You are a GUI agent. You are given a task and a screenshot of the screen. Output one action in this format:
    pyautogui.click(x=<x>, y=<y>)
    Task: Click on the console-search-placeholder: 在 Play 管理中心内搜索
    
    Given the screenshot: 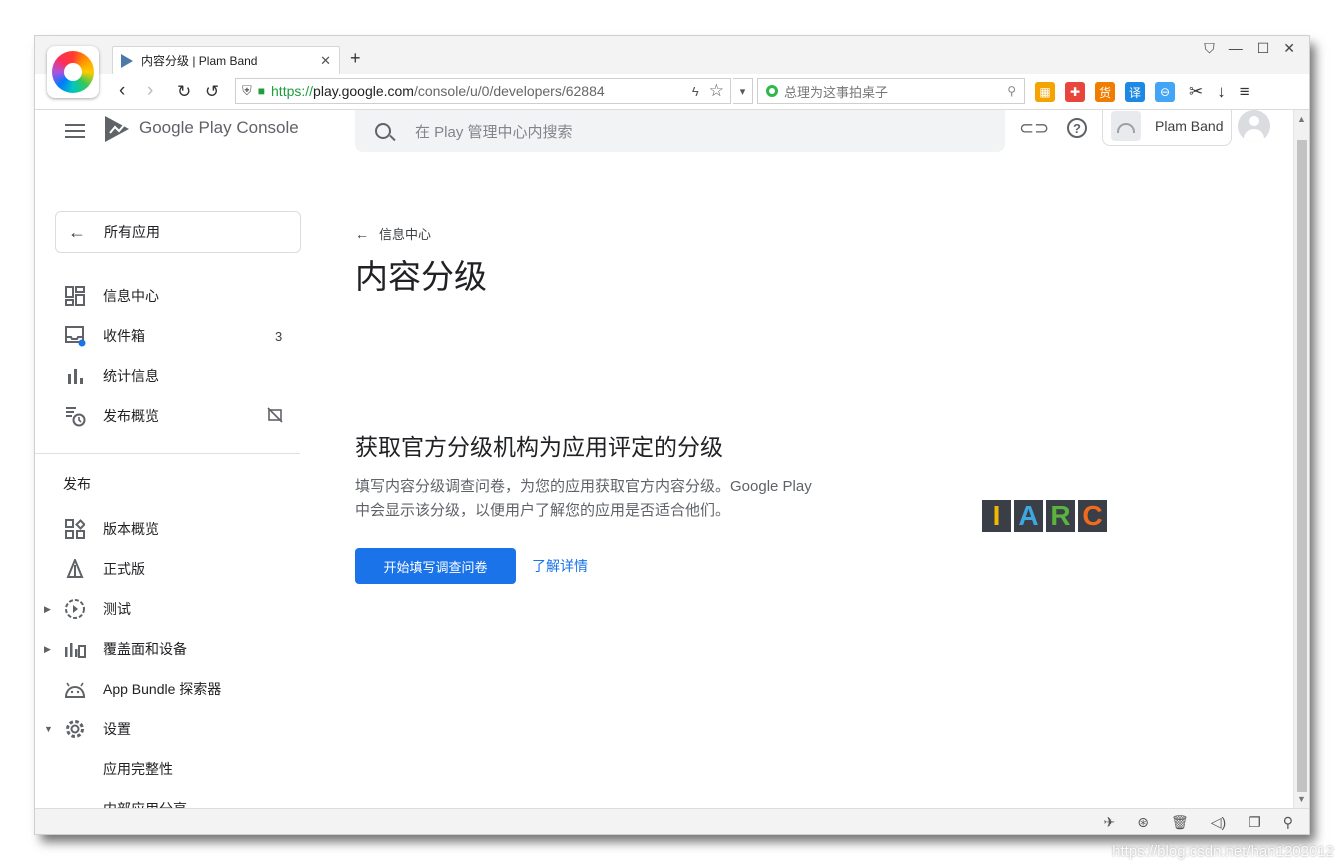 What is the action you would take?
    pyautogui.click(x=494, y=132)
    